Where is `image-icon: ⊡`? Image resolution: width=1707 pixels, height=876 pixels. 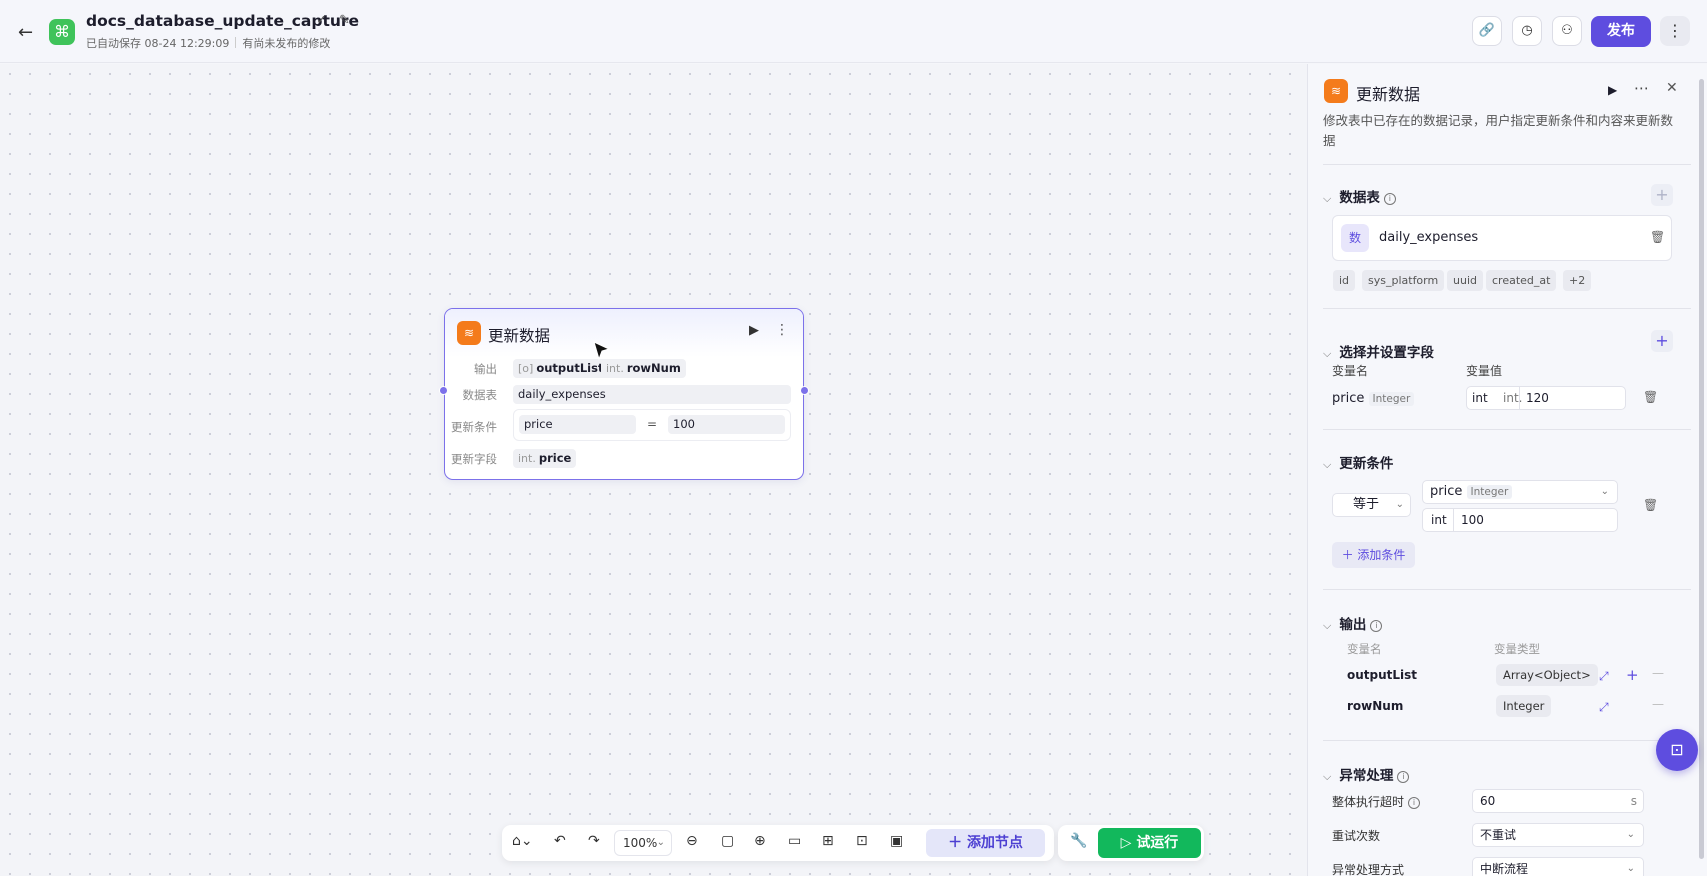
image-icon: ⊡ is located at coordinates (862, 841).